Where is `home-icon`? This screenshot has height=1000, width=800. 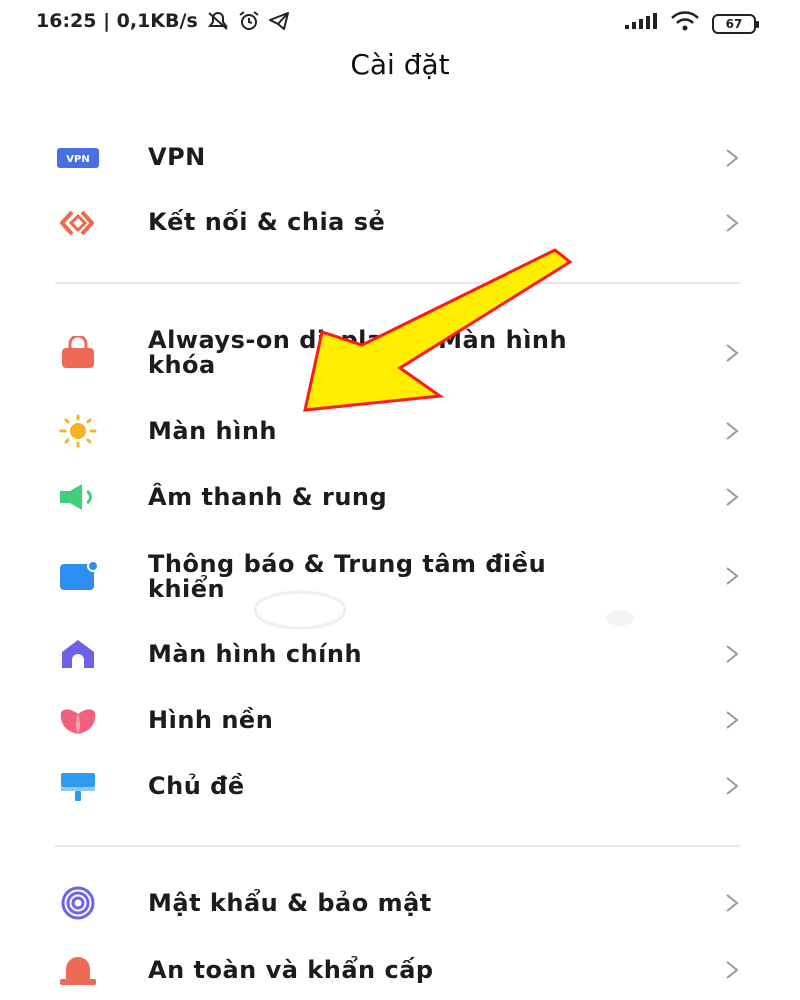
home-icon is located at coordinates (78, 654).